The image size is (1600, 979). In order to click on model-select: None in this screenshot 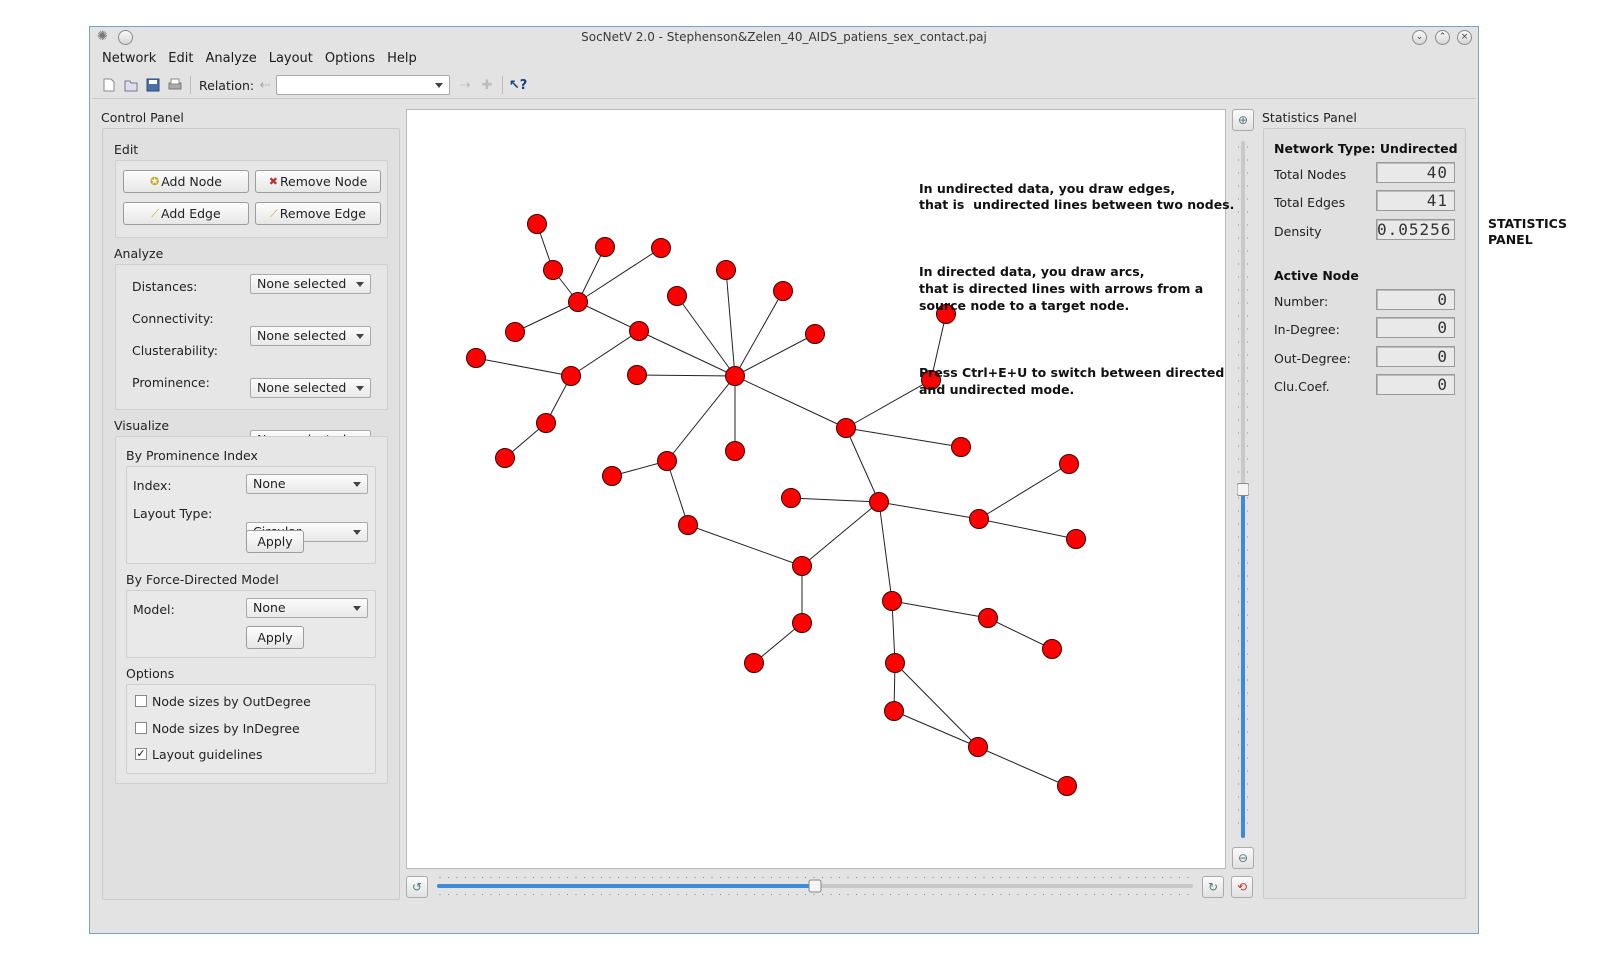, I will do `click(307, 608)`.